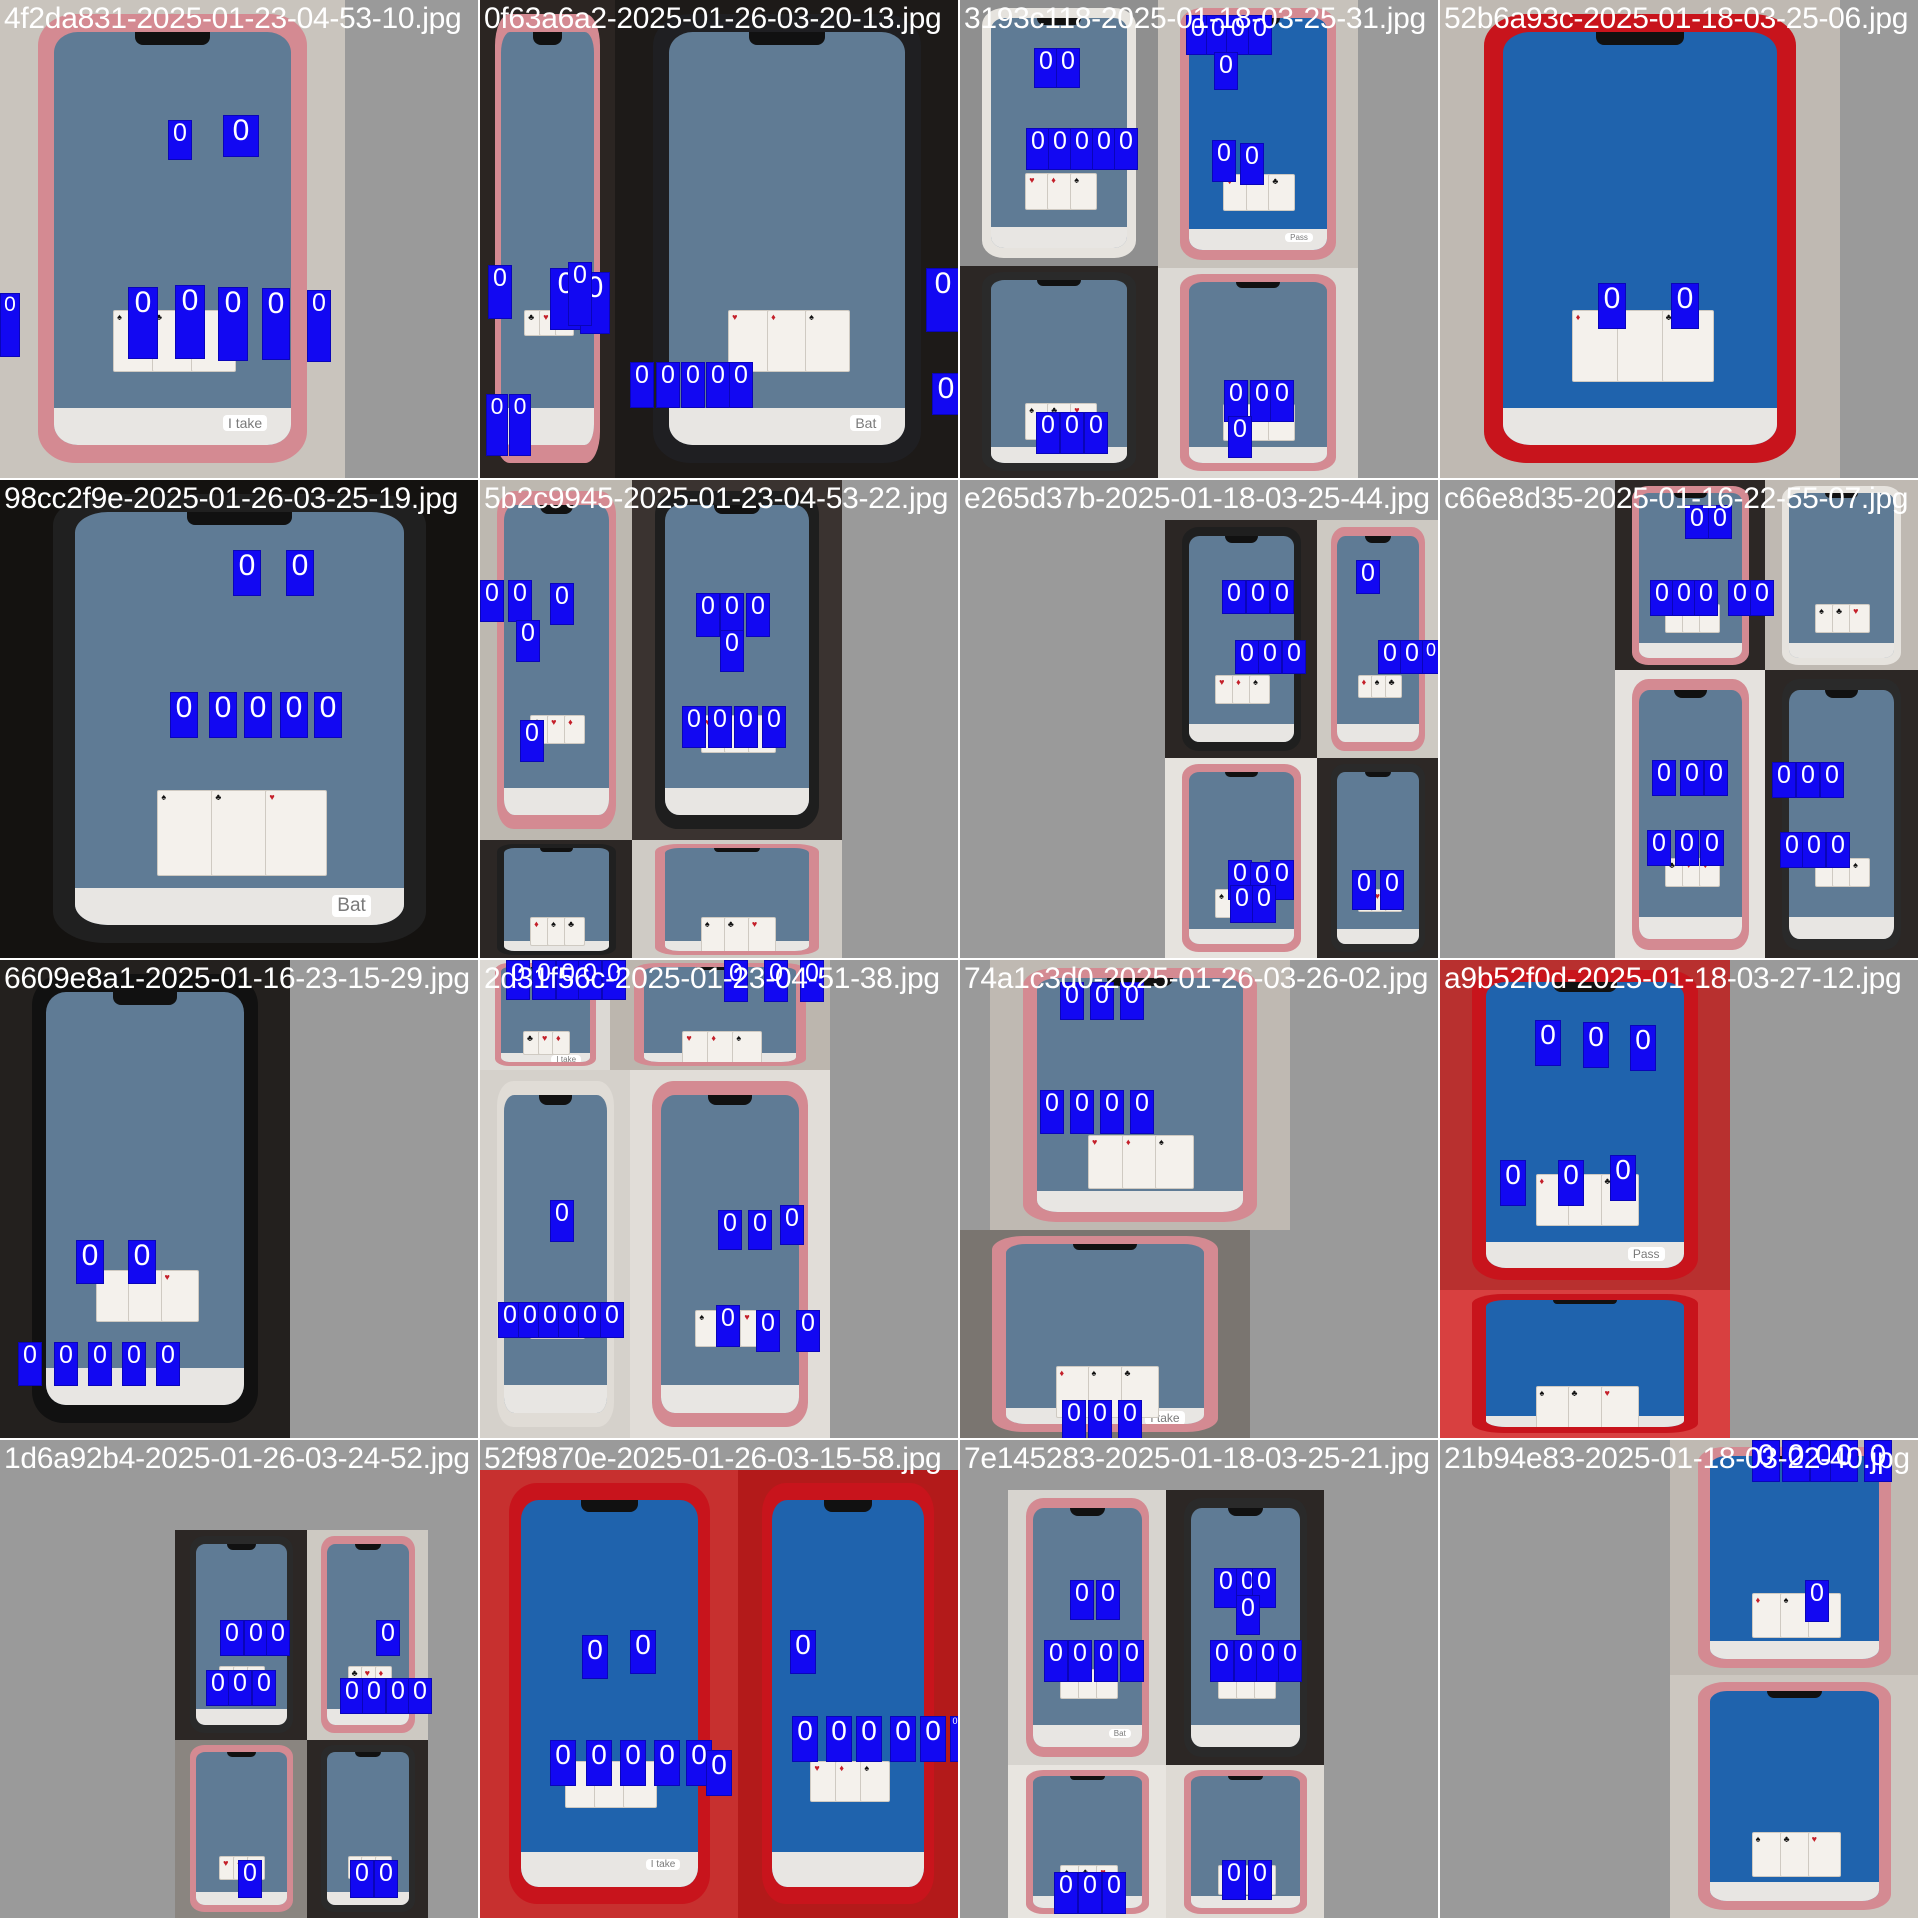 This screenshot has height=1920, width=1920. Describe the element at coordinates (1175, 1162) in the screenshot. I see `playing-card: ♠` at that location.